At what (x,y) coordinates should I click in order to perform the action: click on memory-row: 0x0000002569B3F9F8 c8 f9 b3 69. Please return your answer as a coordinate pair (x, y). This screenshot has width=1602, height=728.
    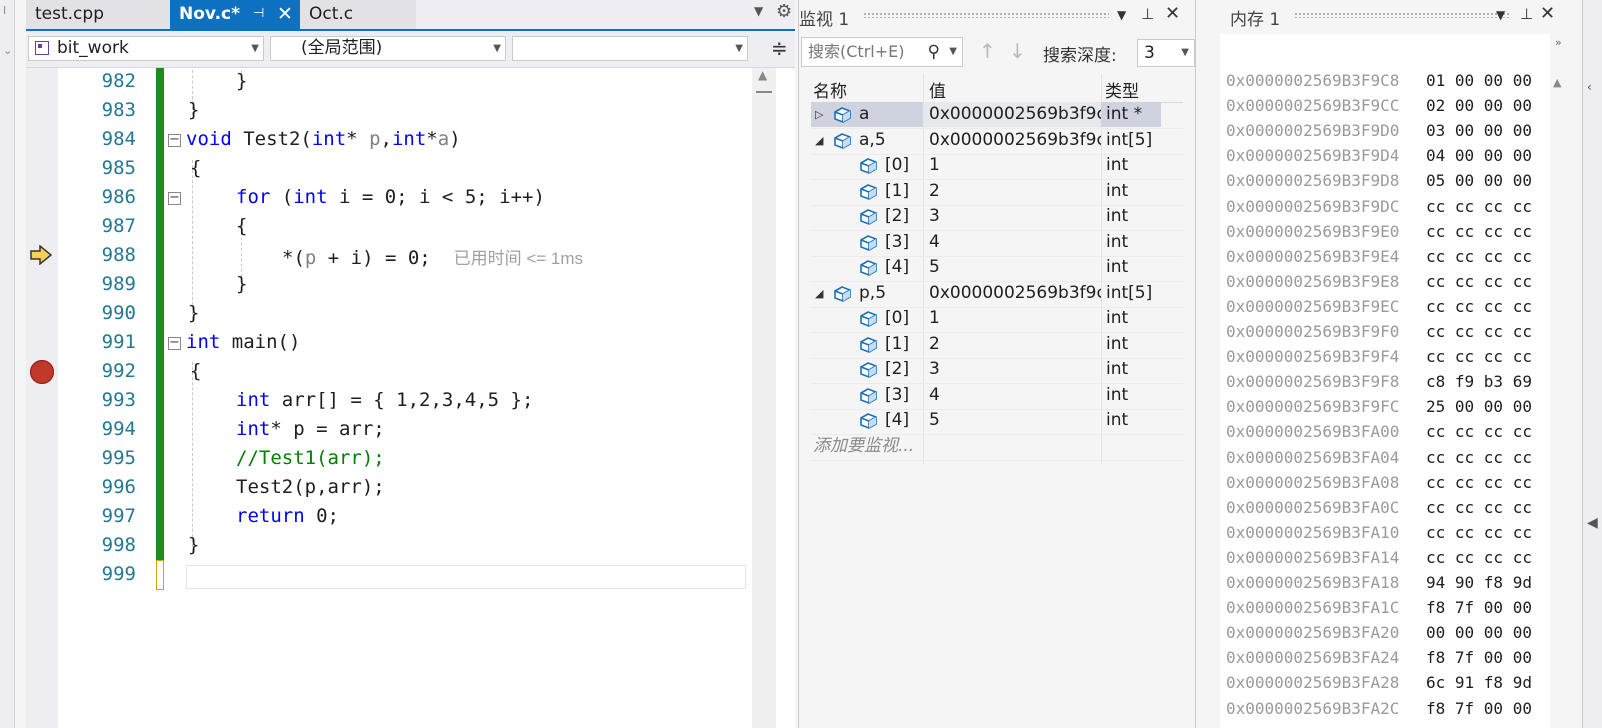
    Looking at the image, I should click on (1379, 381).